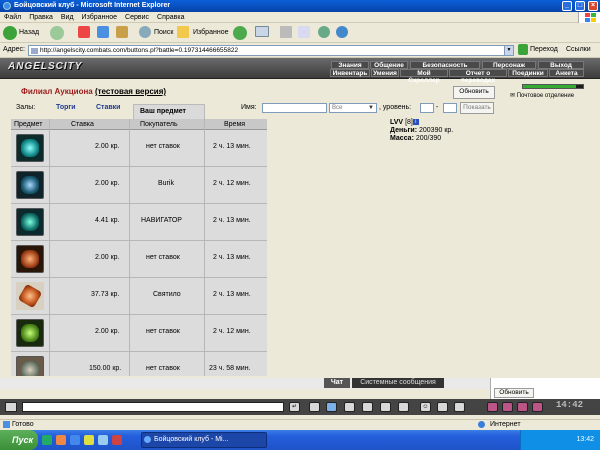 This screenshot has height=450, width=600. I want to click on go-button: Переход, so click(544, 49).